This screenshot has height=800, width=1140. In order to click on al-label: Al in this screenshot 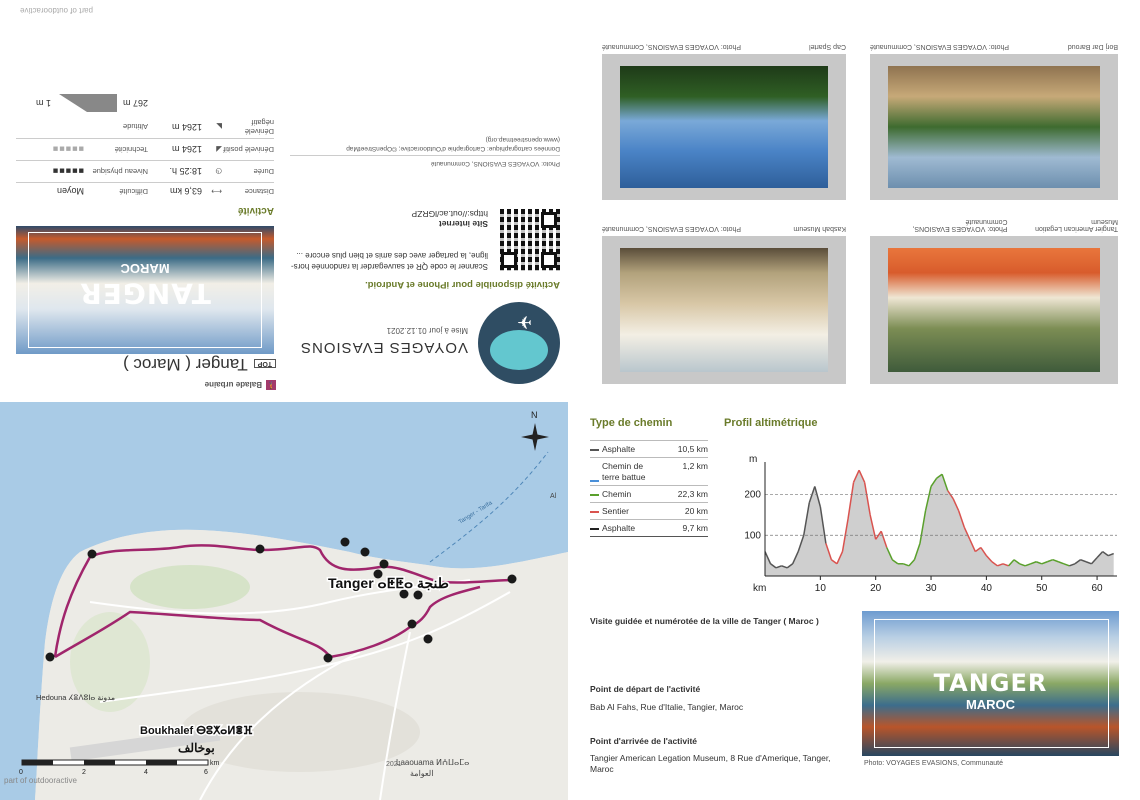, I will do `click(553, 496)`.